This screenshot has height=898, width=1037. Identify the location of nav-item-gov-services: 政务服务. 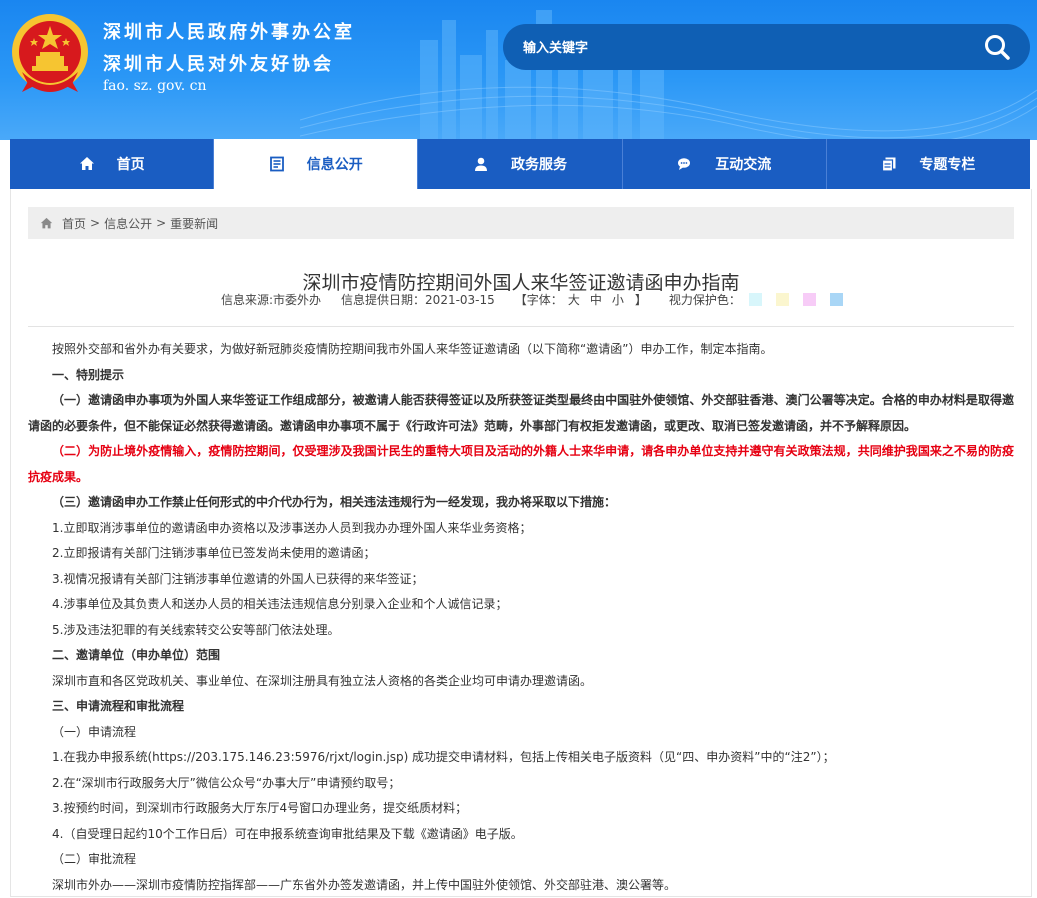
(520, 164).